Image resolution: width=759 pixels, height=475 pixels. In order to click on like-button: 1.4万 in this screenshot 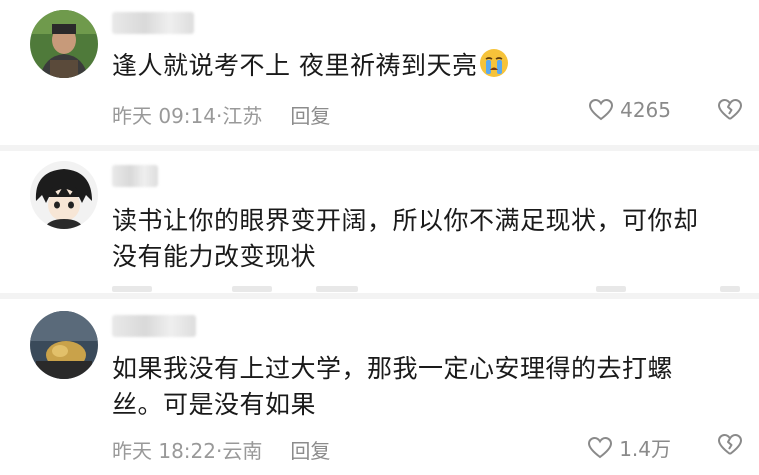, I will do `click(629, 447)`.